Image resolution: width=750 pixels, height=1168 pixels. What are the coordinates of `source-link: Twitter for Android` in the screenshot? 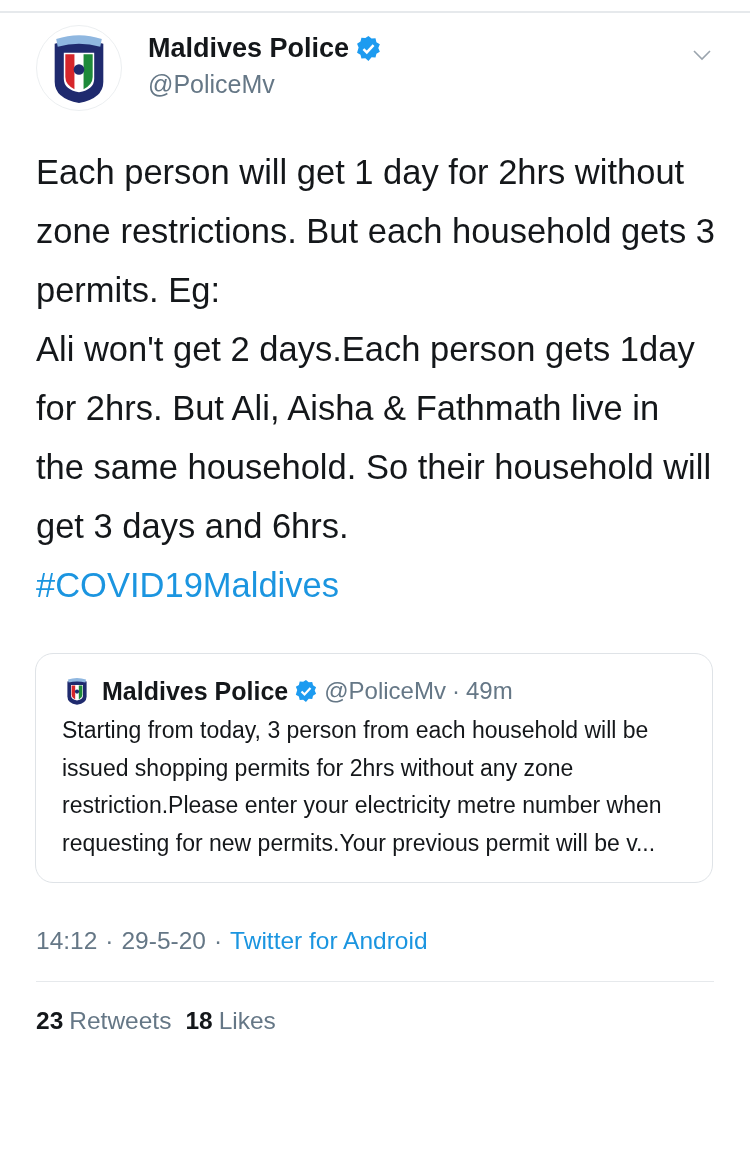 It's located at (329, 941).